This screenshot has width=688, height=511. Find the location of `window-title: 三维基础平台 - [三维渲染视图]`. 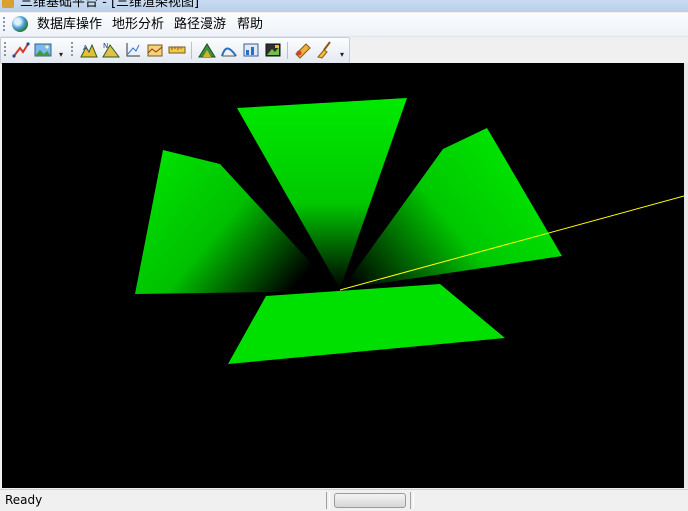

window-title: 三维基础平台 - [三维渲染视图] is located at coordinates (110, 5).